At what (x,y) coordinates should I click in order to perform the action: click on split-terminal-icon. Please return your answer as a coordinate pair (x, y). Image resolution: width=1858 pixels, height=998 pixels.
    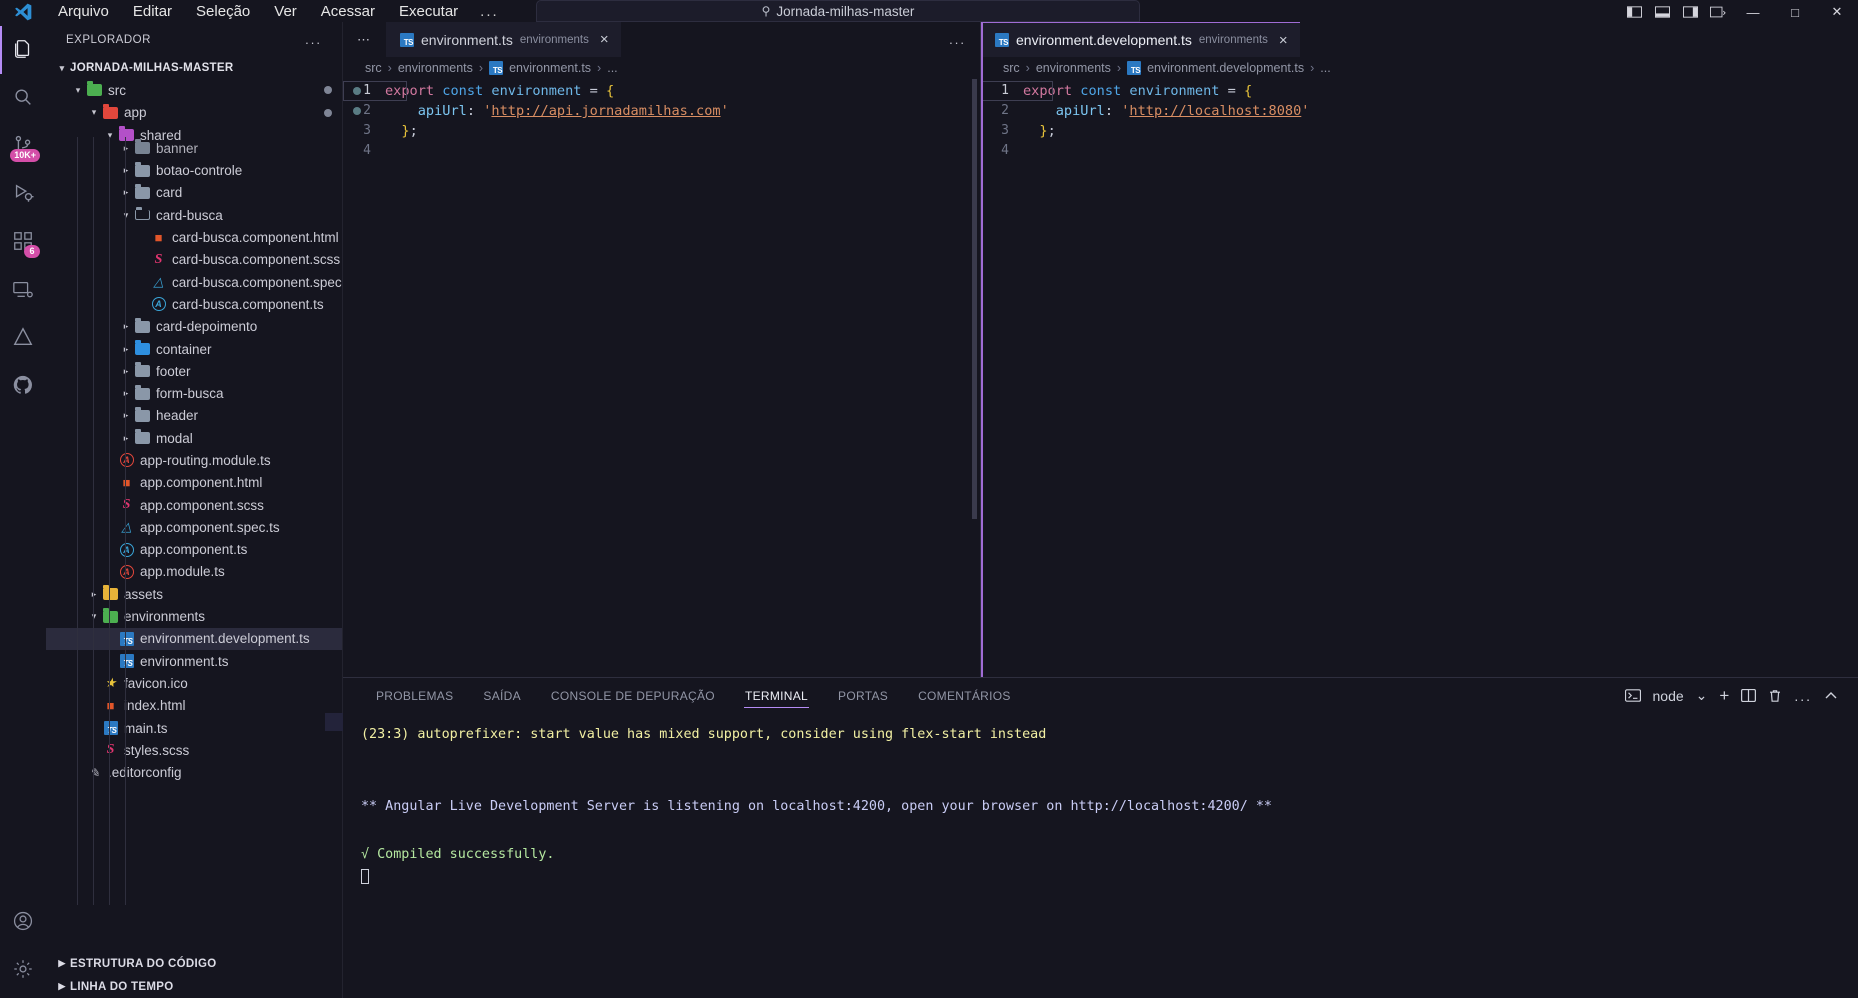
    Looking at the image, I should click on (1748, 695).